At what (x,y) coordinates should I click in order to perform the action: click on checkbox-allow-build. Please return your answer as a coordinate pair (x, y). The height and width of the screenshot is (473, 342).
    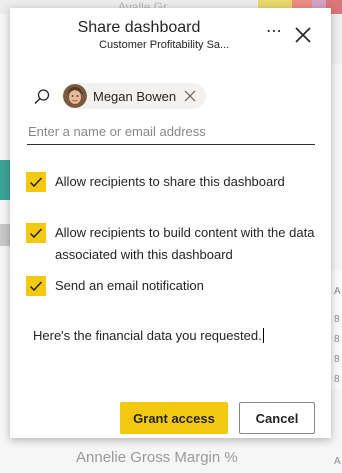
    Looking at the image, I should click on (36, 233).